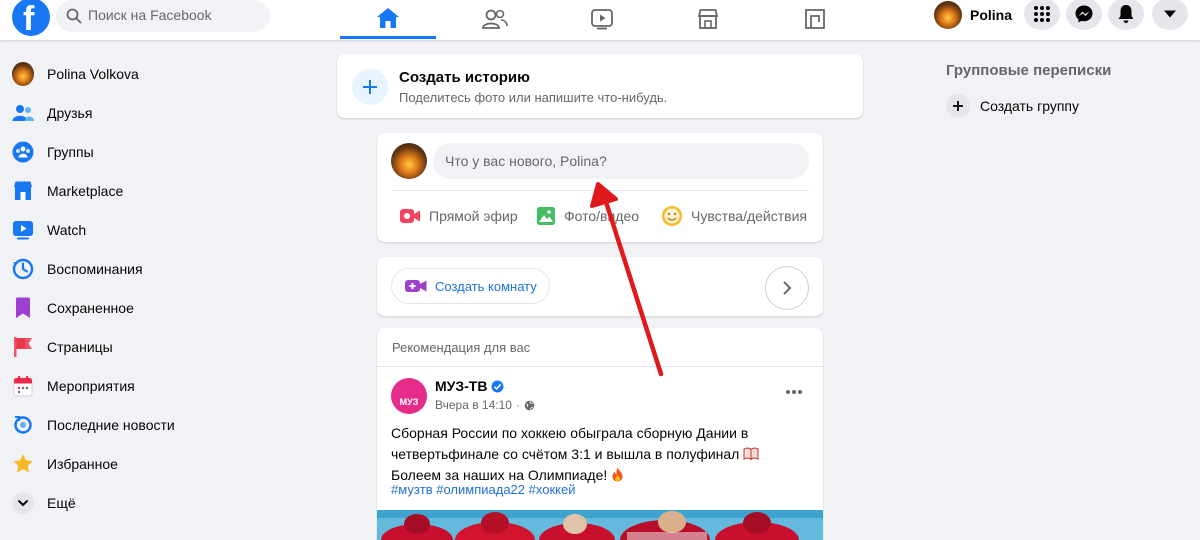  What do you see at coordinates (533, 97) in the screenshot?
I see `create-story-subtitle: Поделитесь фото или напишите что-нибудь.` at bounding box center [533, 97].